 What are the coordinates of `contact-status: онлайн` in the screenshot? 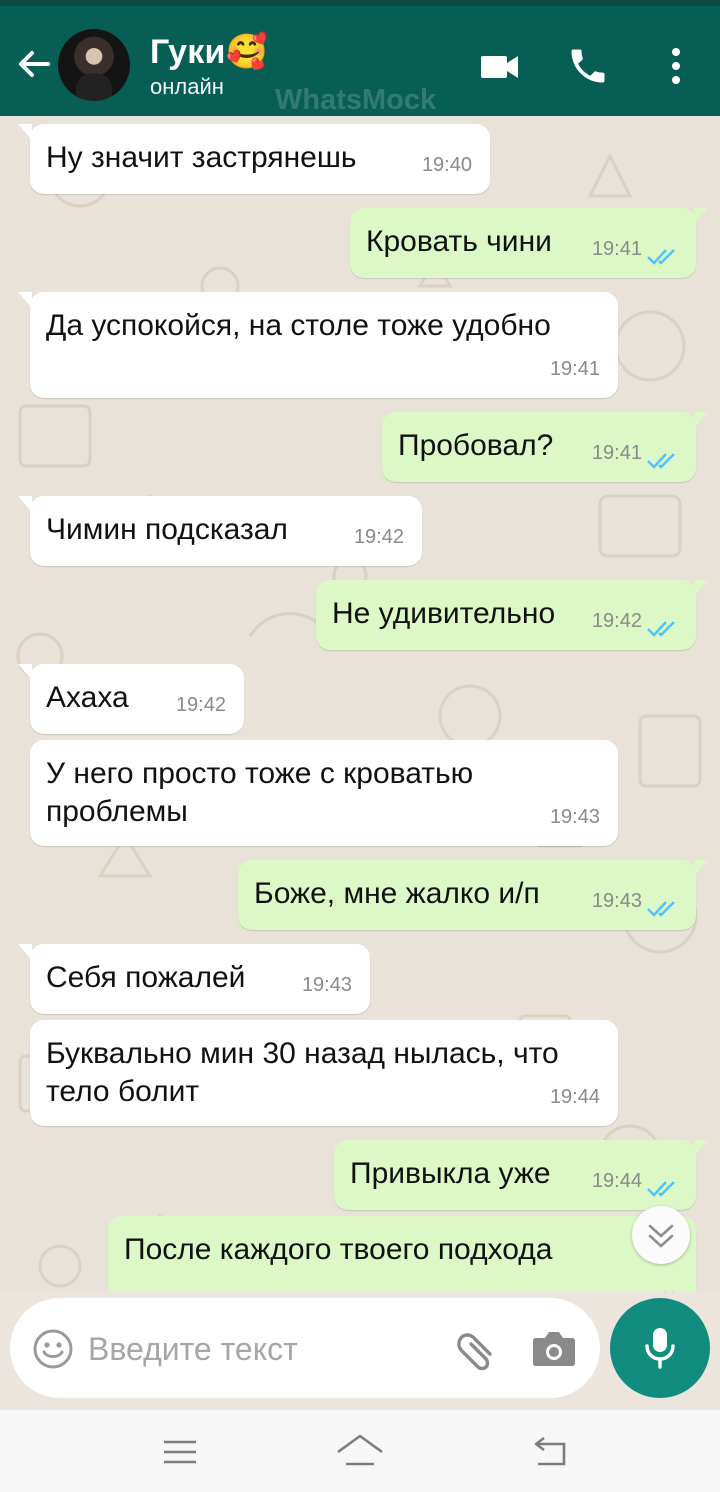 It's located at (187, 86).